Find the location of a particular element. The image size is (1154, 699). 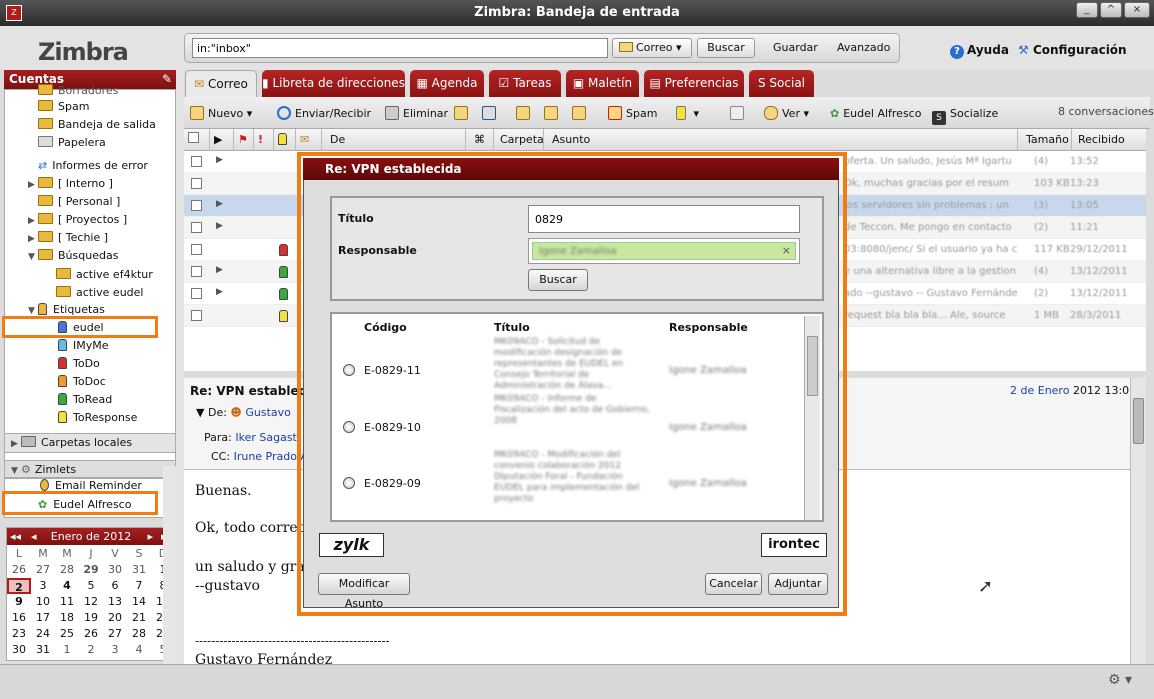

tag-todoc: ToDoc is located at coordinates (82, 382).